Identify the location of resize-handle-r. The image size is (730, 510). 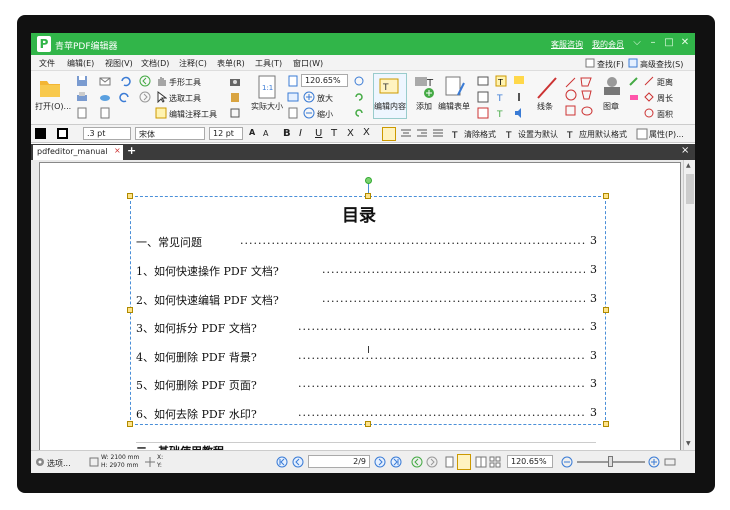
(606, 310).